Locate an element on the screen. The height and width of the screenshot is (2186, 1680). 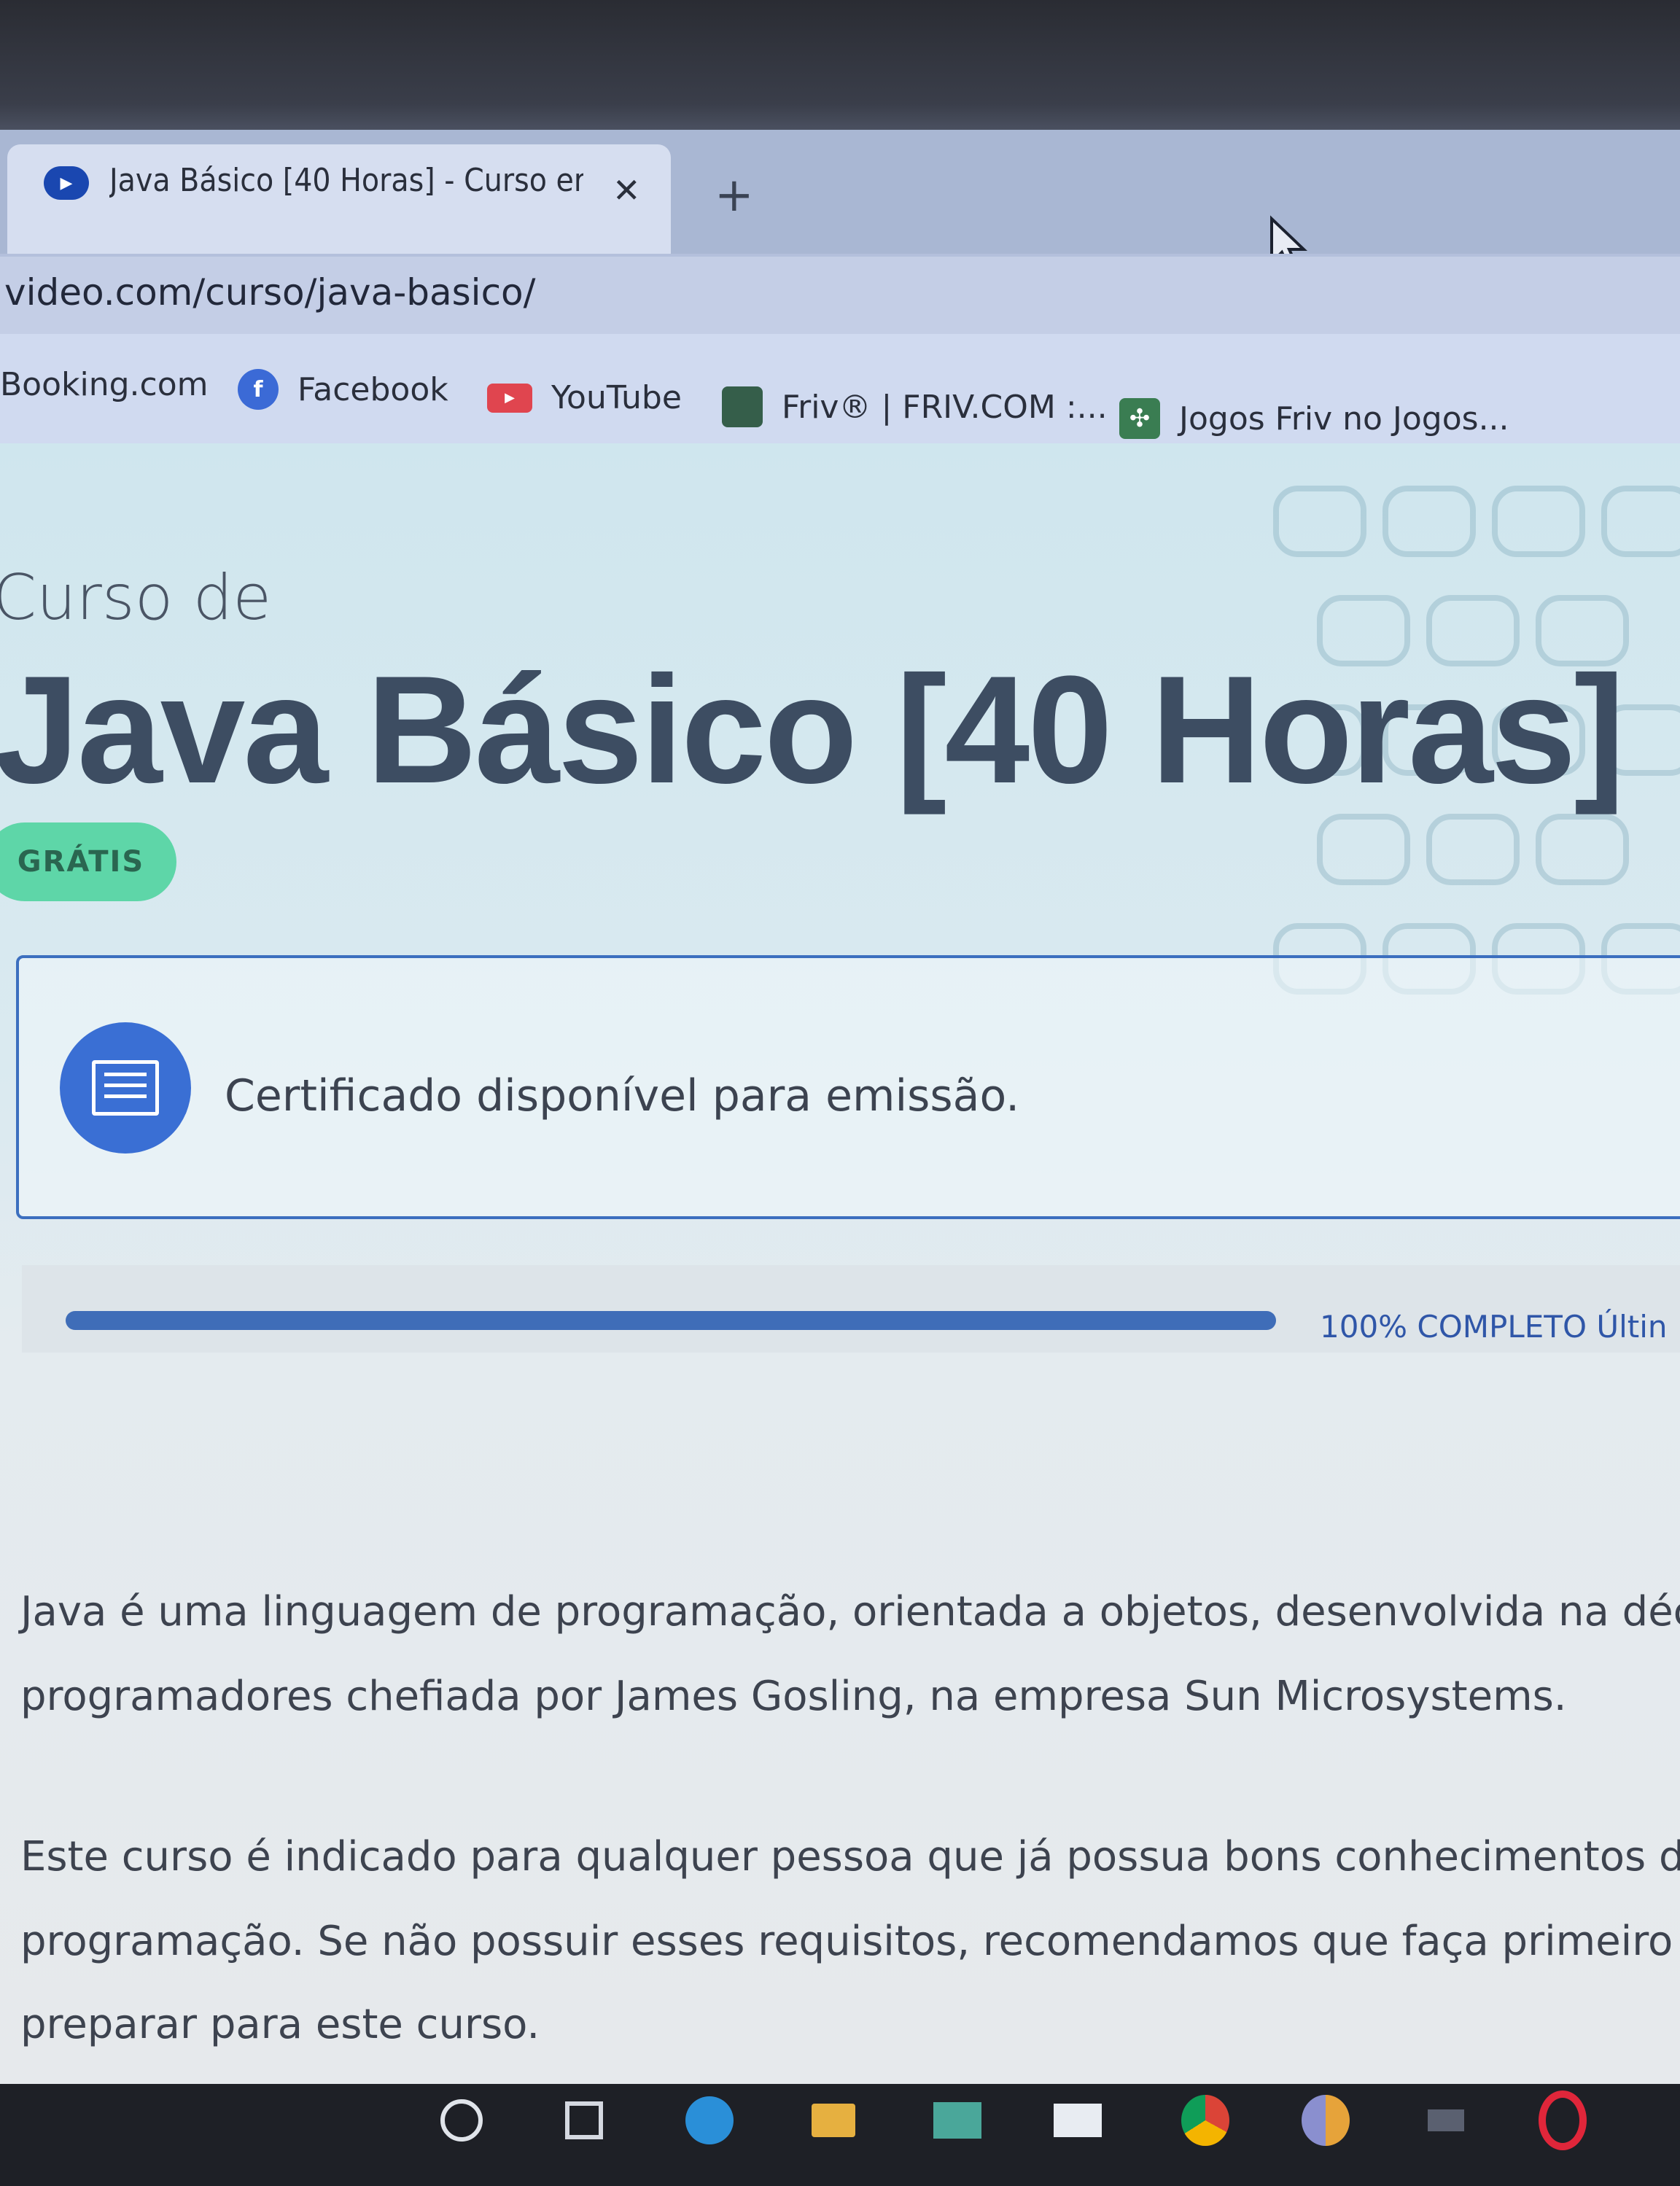
progress-label: 100% COMPLETO Últin is located at coordinates (1494, 1327).